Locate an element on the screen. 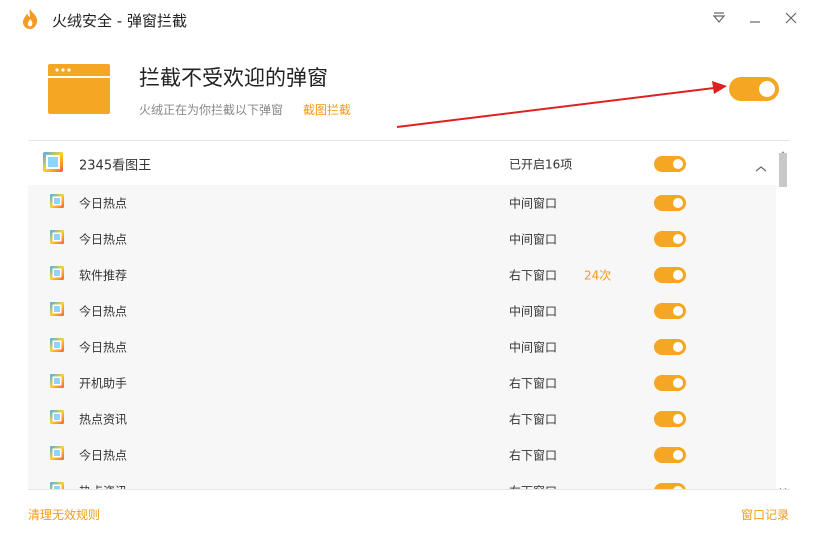  popup-window-icon is located at coordinates (79, 89).